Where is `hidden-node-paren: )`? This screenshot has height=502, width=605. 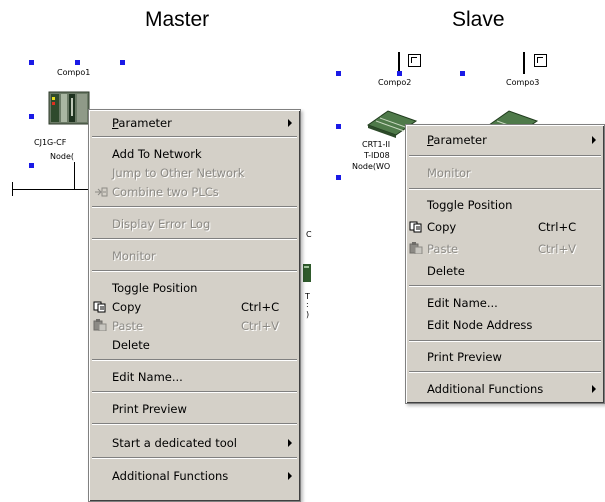
hidden-node-paren: ) is located at coordinates (308, 314).